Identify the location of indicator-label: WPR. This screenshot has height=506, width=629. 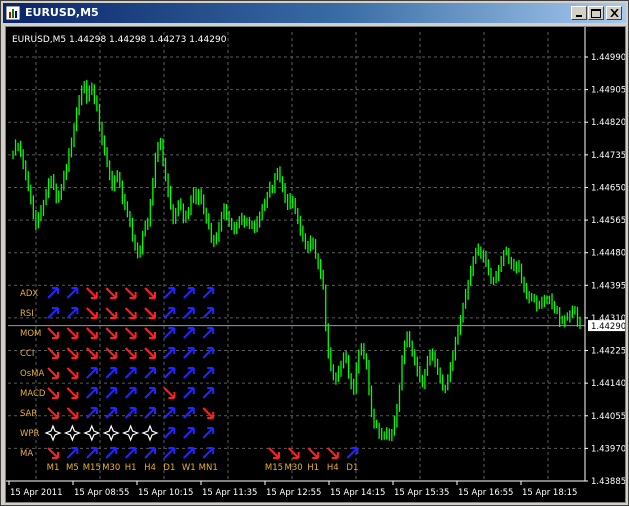
(30, 434).